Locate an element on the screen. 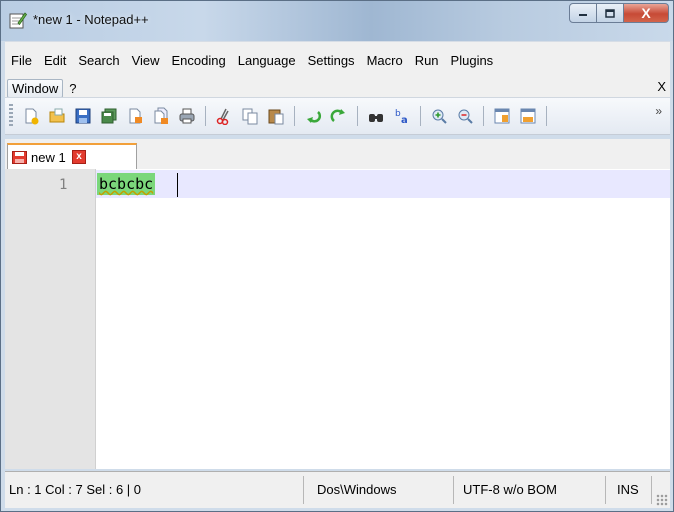  minimize-button is located at coordinates (583, 13).